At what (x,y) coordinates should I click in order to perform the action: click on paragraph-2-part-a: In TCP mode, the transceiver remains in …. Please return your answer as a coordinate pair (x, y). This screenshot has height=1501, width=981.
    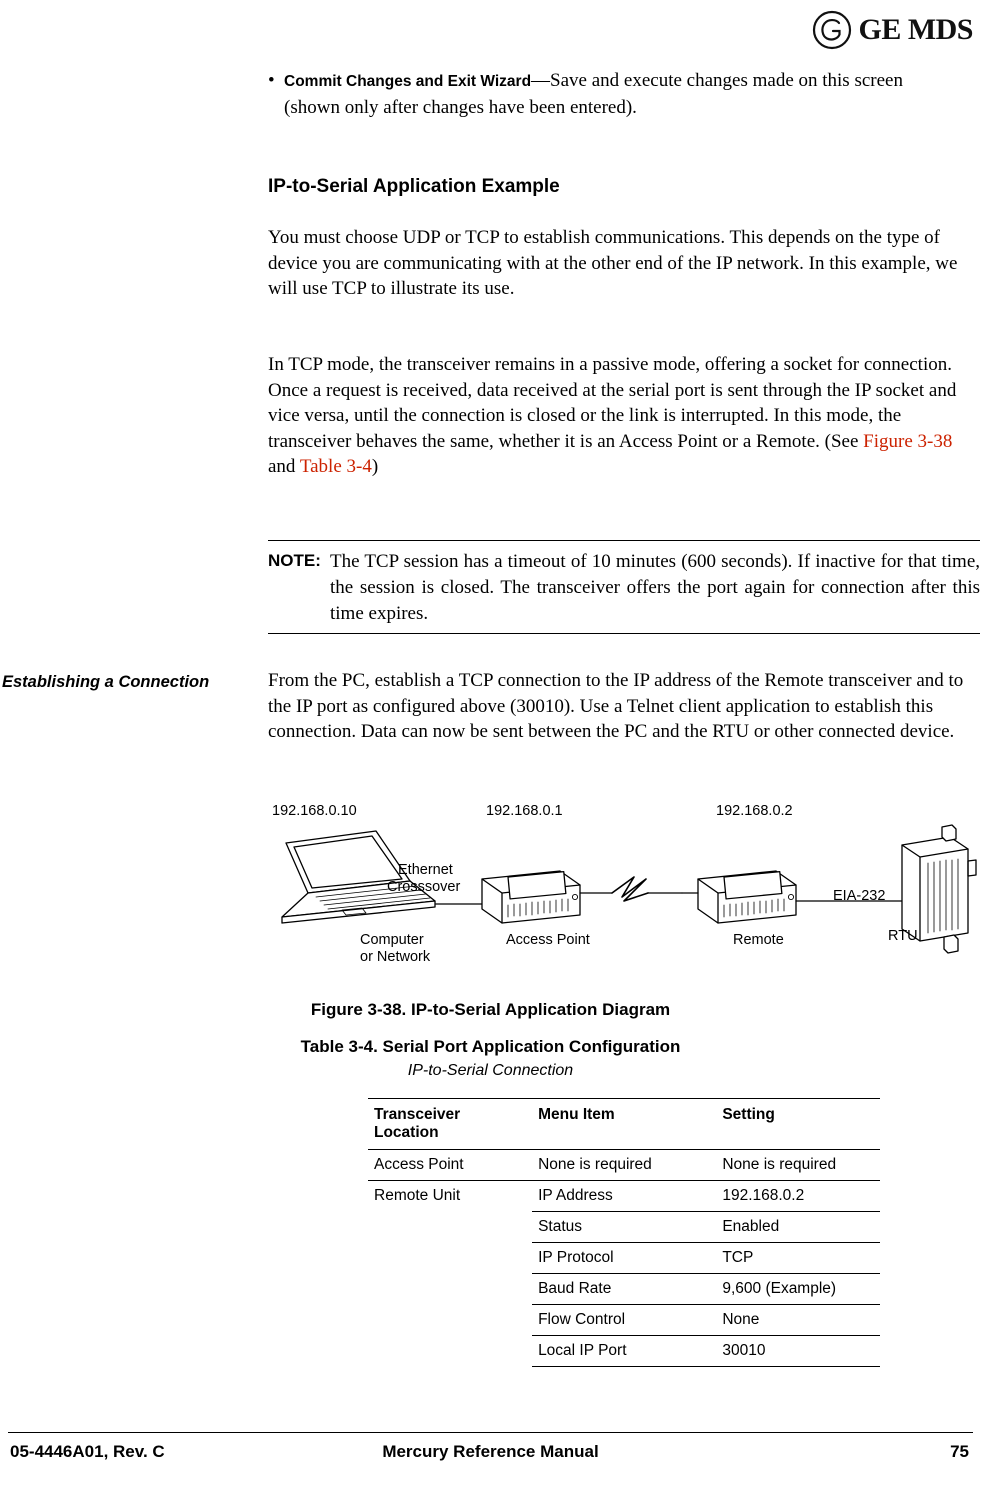
    Looking at the image, I should click on (612, 403).